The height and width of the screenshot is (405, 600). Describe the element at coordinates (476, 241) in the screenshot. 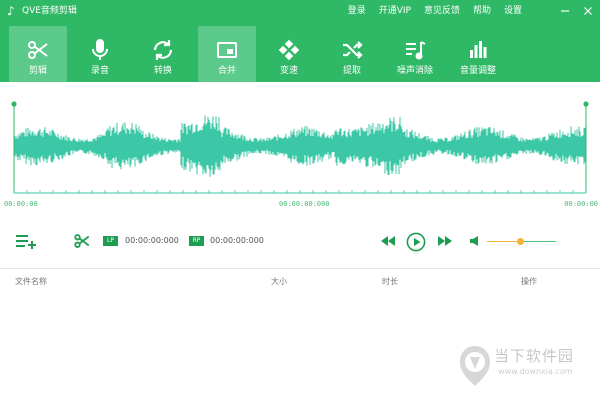

I see `volume-icon` at that location.